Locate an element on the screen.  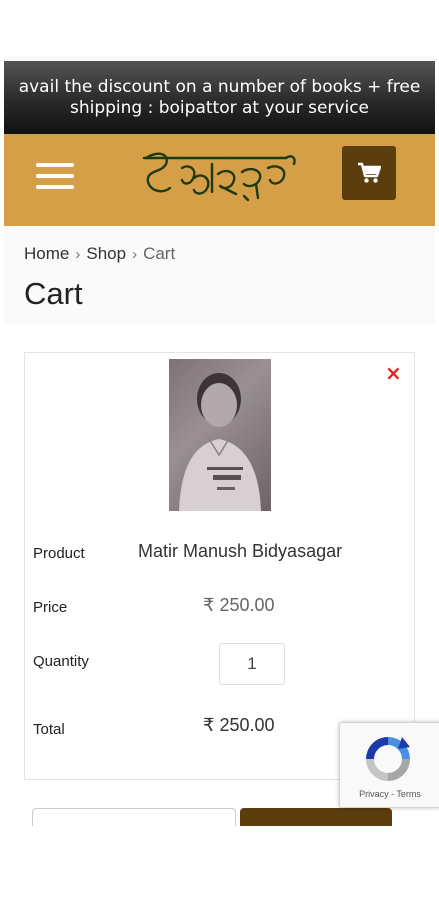
cart-icon is located at coordinates (369, 172).